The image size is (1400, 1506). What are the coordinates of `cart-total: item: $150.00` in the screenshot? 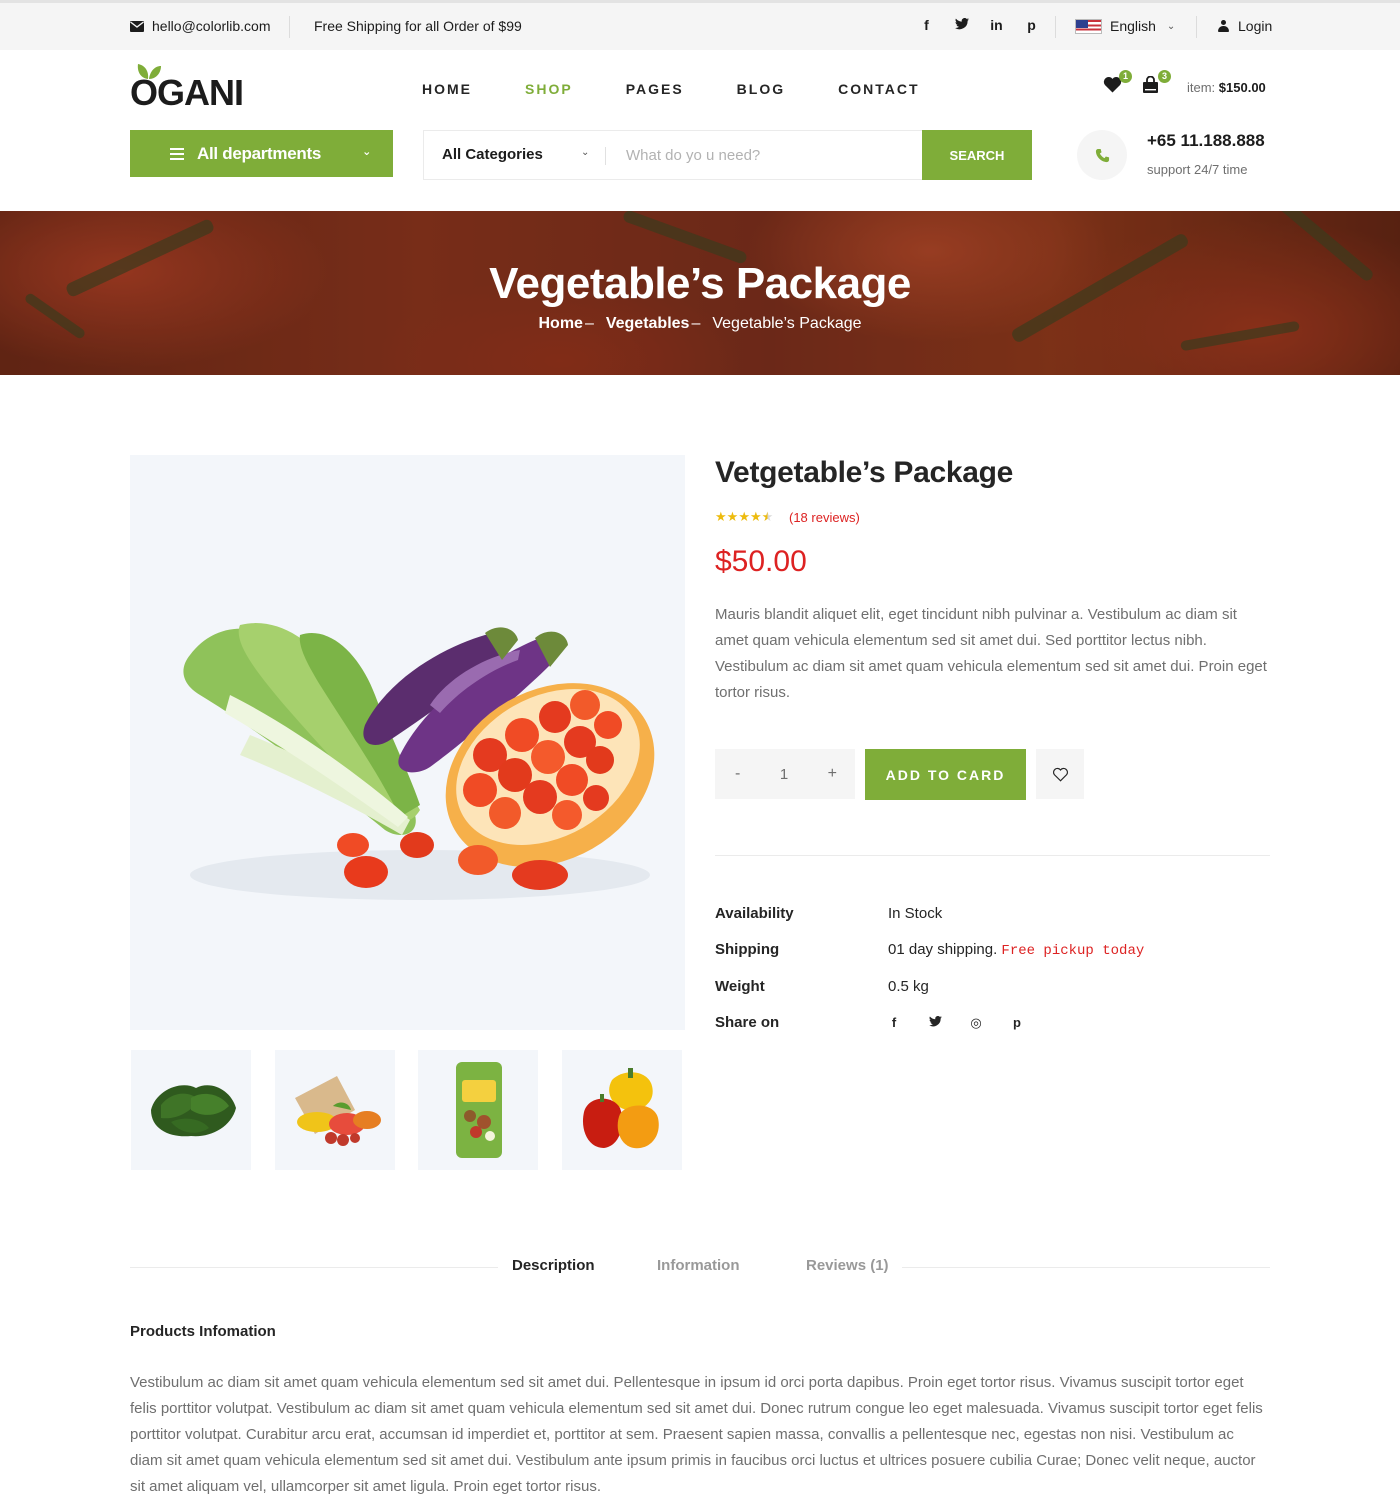 It's located at (1226, 87).